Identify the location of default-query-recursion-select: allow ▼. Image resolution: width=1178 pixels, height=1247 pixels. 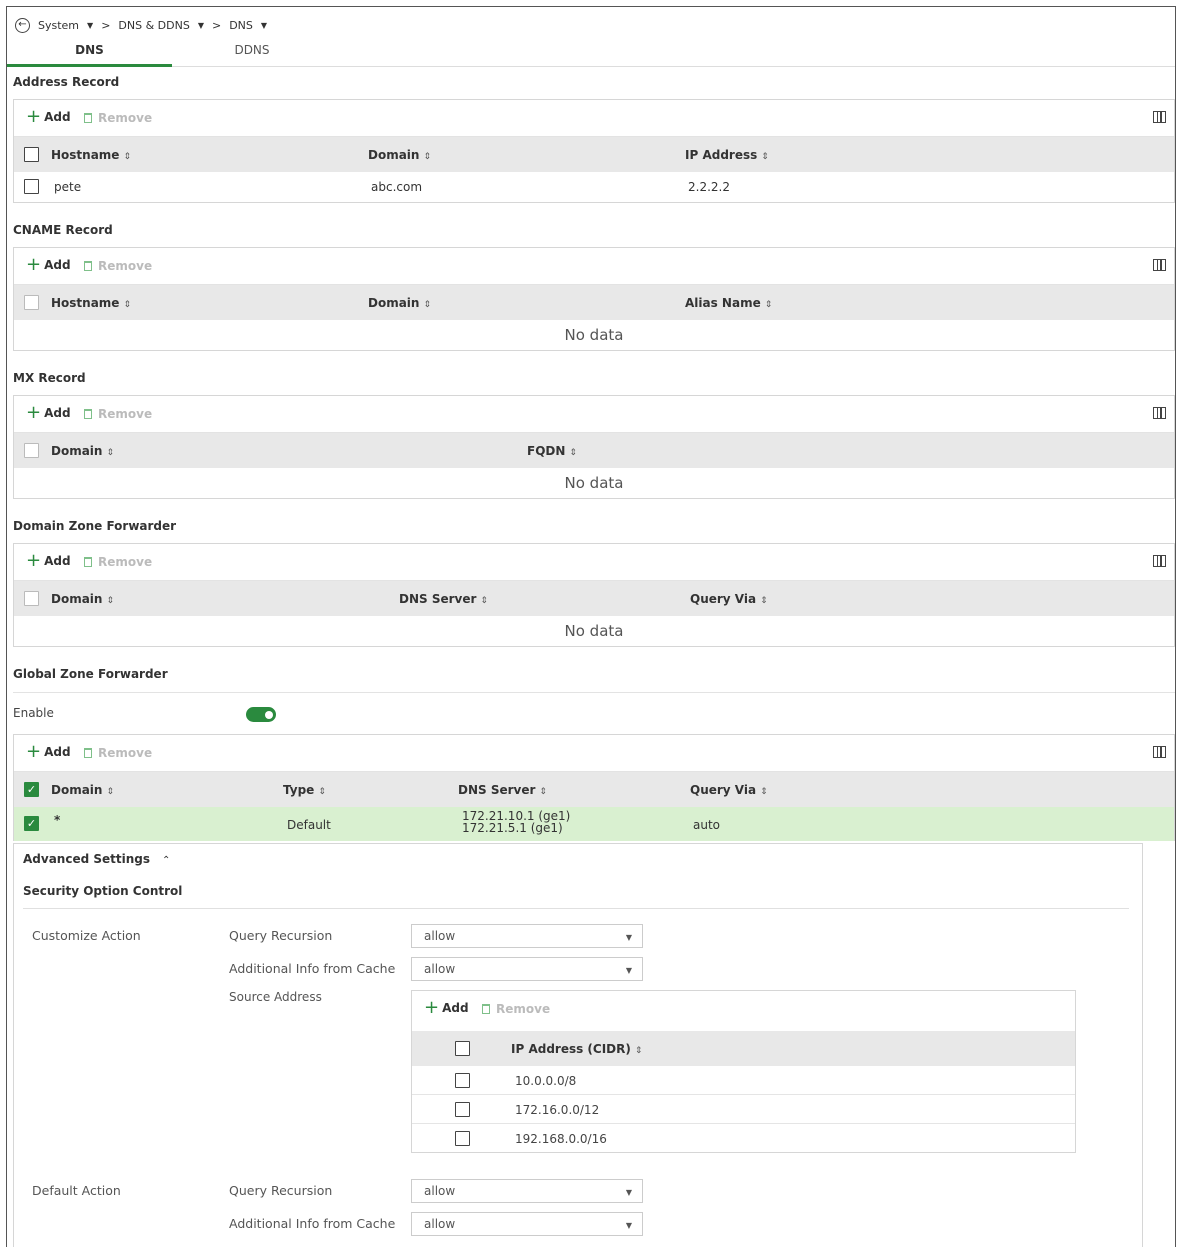
(527, 1191).